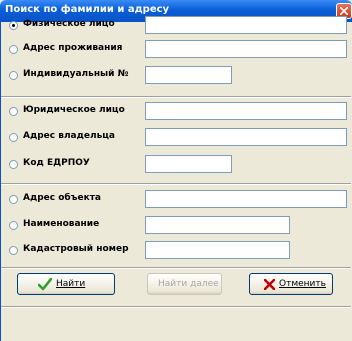 This screenshot has width=352, height=341. What do you see at coordinates (61, 224) in the screenshot?
I see `option-label-name: Наименование` at bounding box center [61, 224].